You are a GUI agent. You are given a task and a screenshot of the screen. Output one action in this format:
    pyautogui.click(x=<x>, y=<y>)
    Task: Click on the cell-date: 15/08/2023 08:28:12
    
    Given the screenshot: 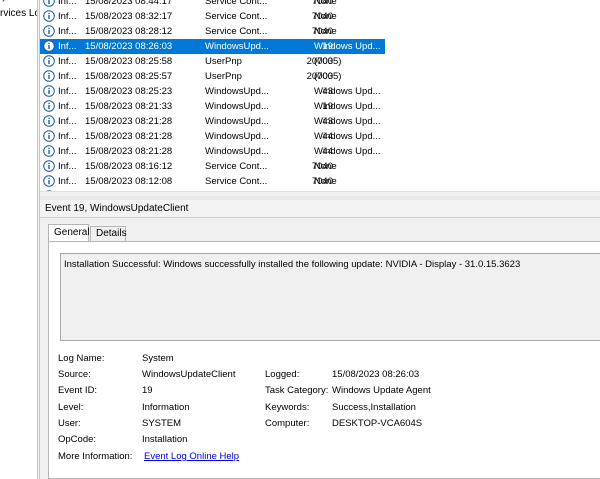 What is the action you would take?
    pyautogui.click(x=129, y=31)
    